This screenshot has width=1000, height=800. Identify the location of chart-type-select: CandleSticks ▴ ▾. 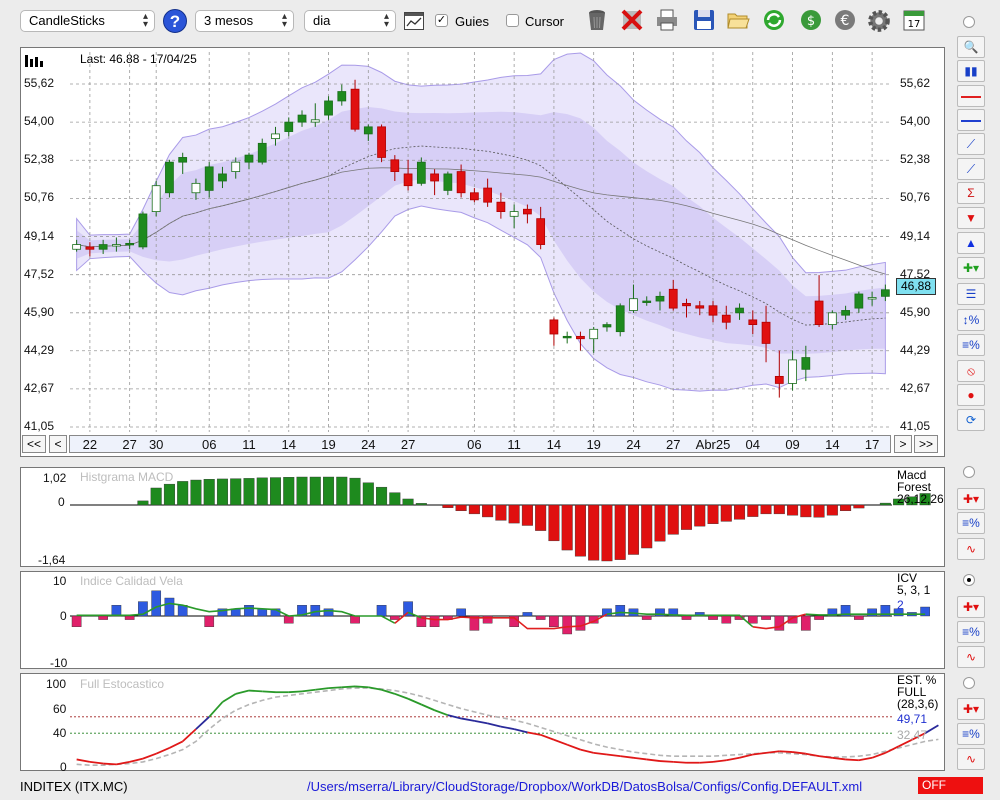
(87, 21).